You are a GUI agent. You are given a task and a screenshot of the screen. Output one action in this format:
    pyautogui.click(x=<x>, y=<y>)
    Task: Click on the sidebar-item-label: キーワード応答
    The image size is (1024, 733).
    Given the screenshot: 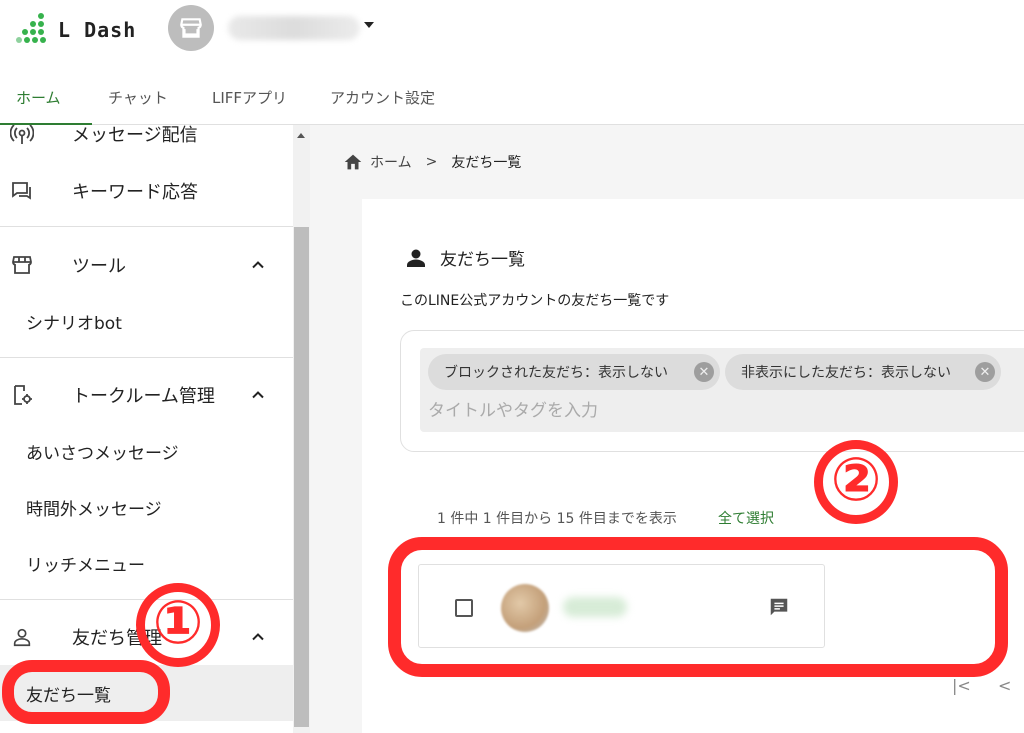 What is the action you would take?
    pyautogui.click(x=135, y=192)
    